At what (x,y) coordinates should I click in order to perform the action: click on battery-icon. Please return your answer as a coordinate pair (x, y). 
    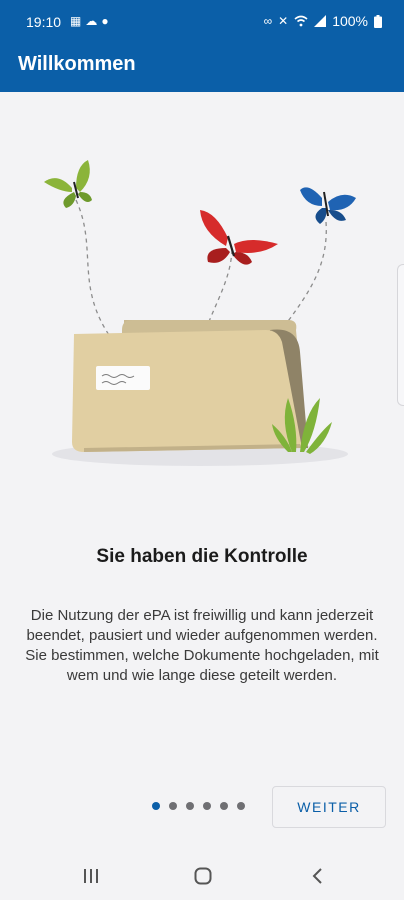
    Looking at the image, I should click on (378, 21).